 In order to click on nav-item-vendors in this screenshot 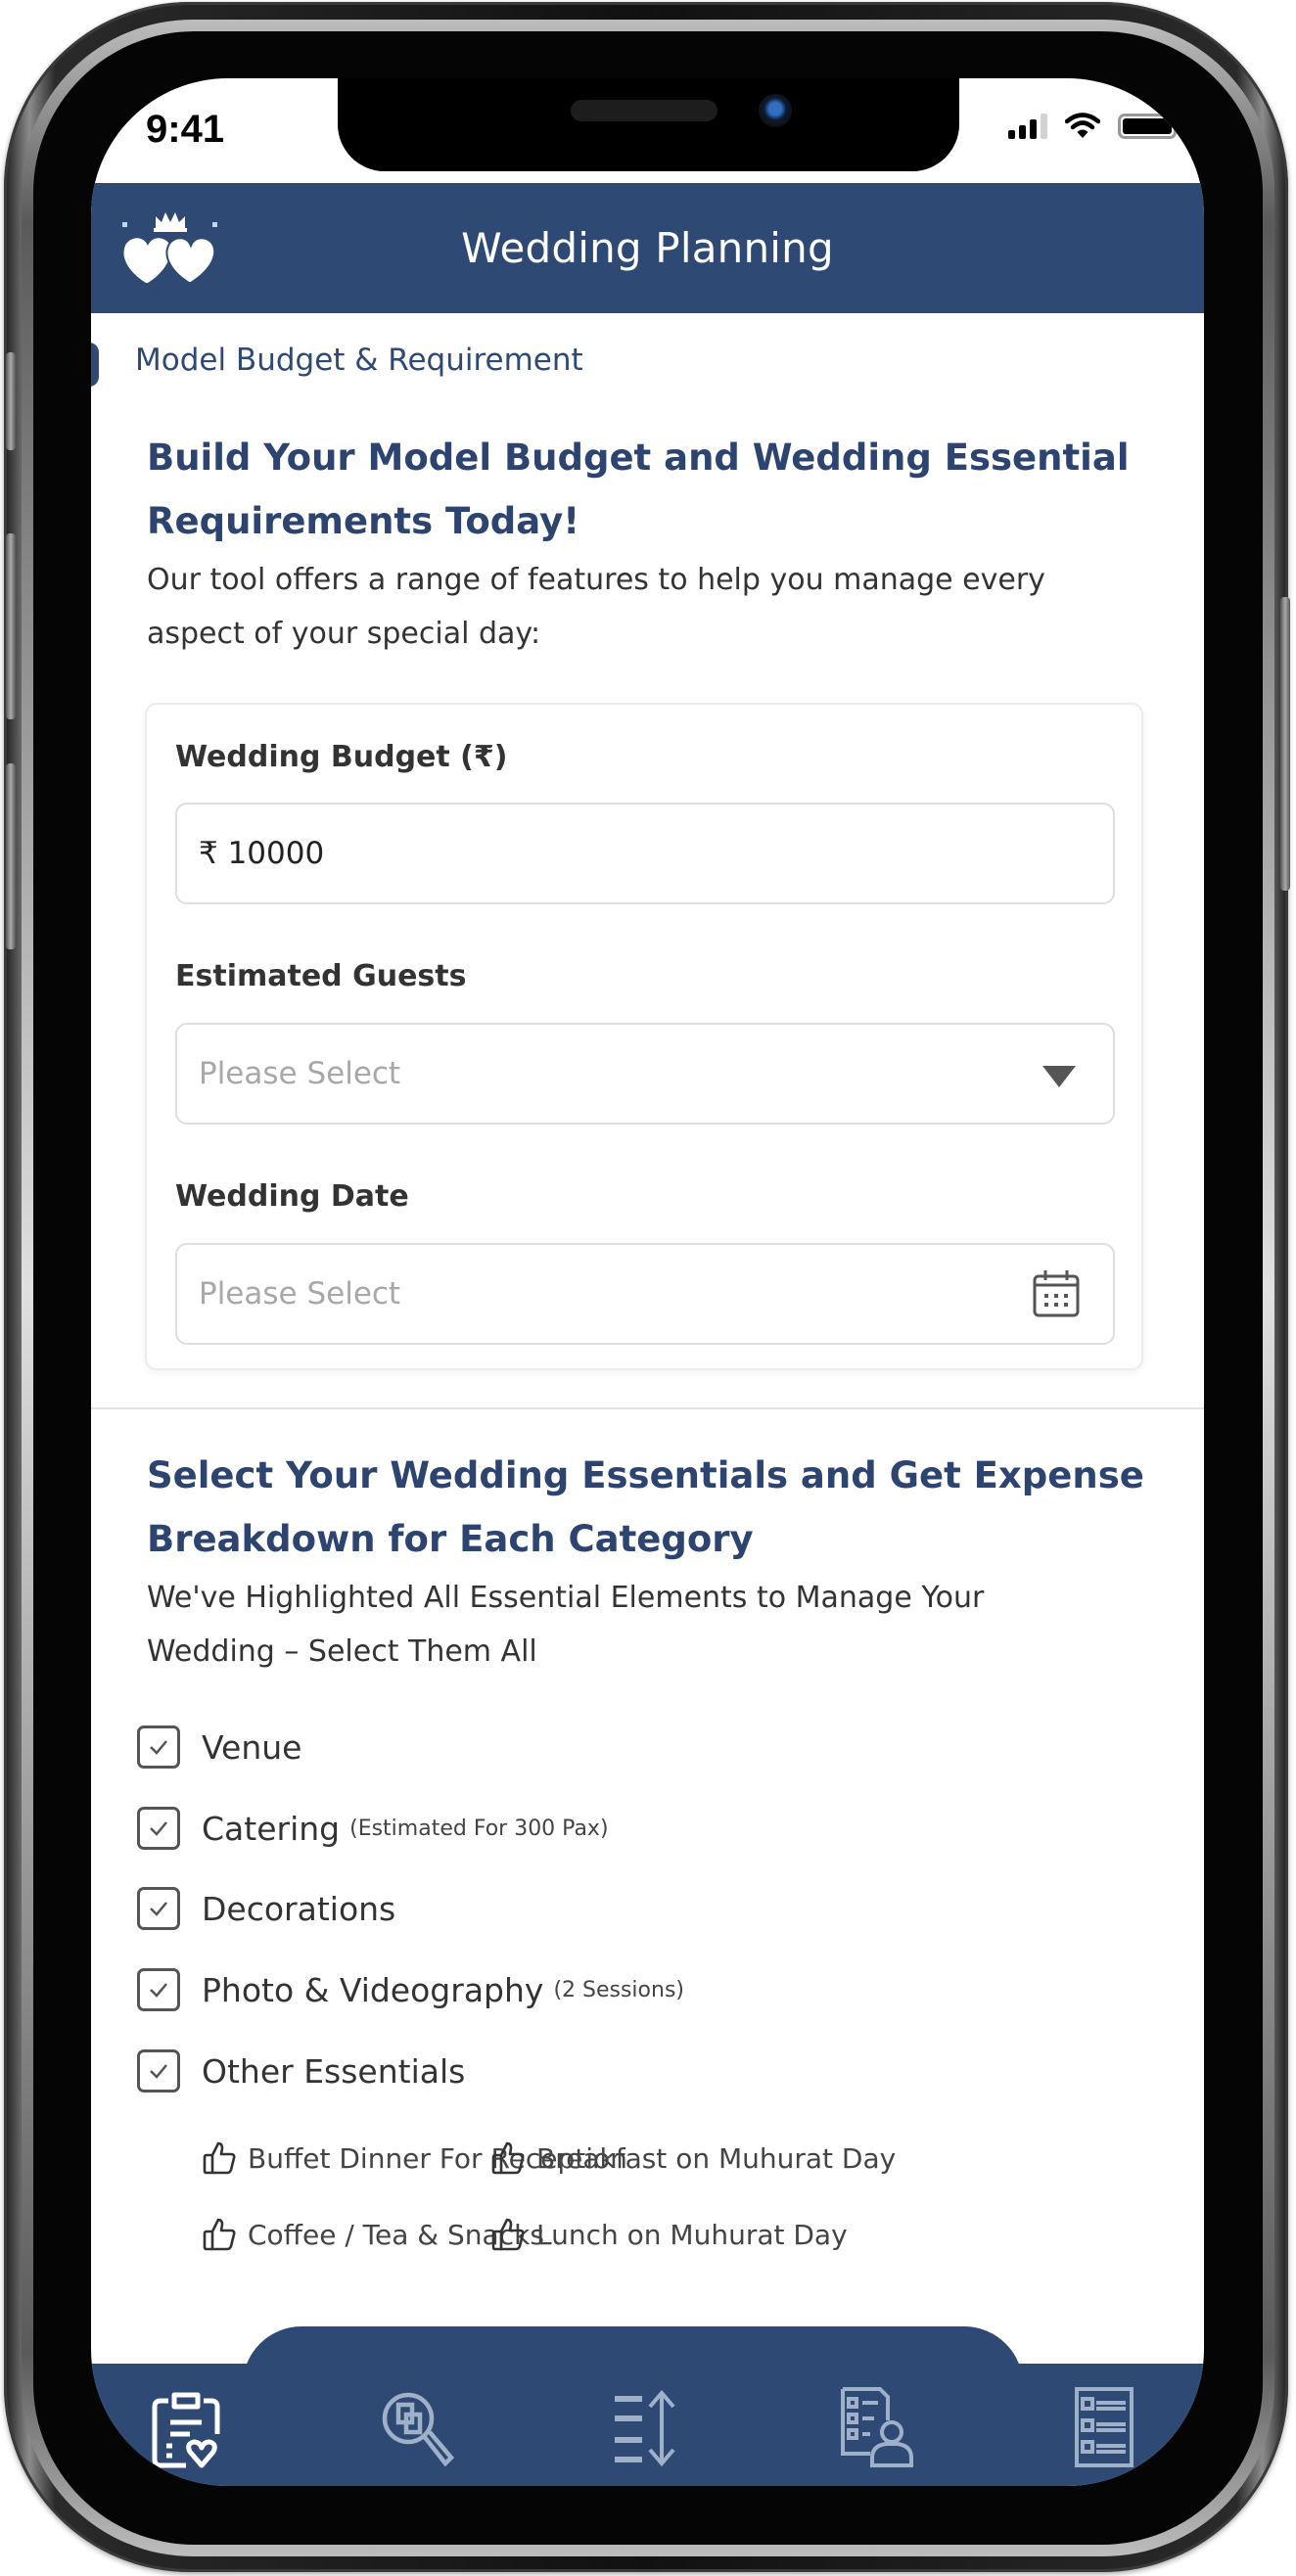, I will do `click(876, 2427)`.